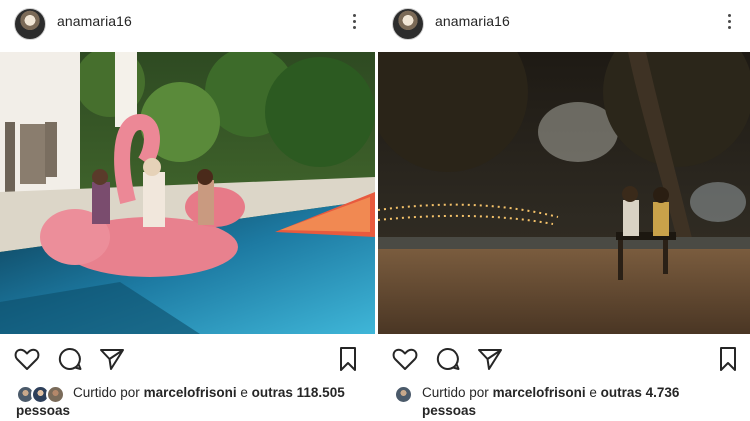 The height and width of the screenshot is (421, 750). I want to click on liked-others-link: outras 118.505, so click(298, 392).